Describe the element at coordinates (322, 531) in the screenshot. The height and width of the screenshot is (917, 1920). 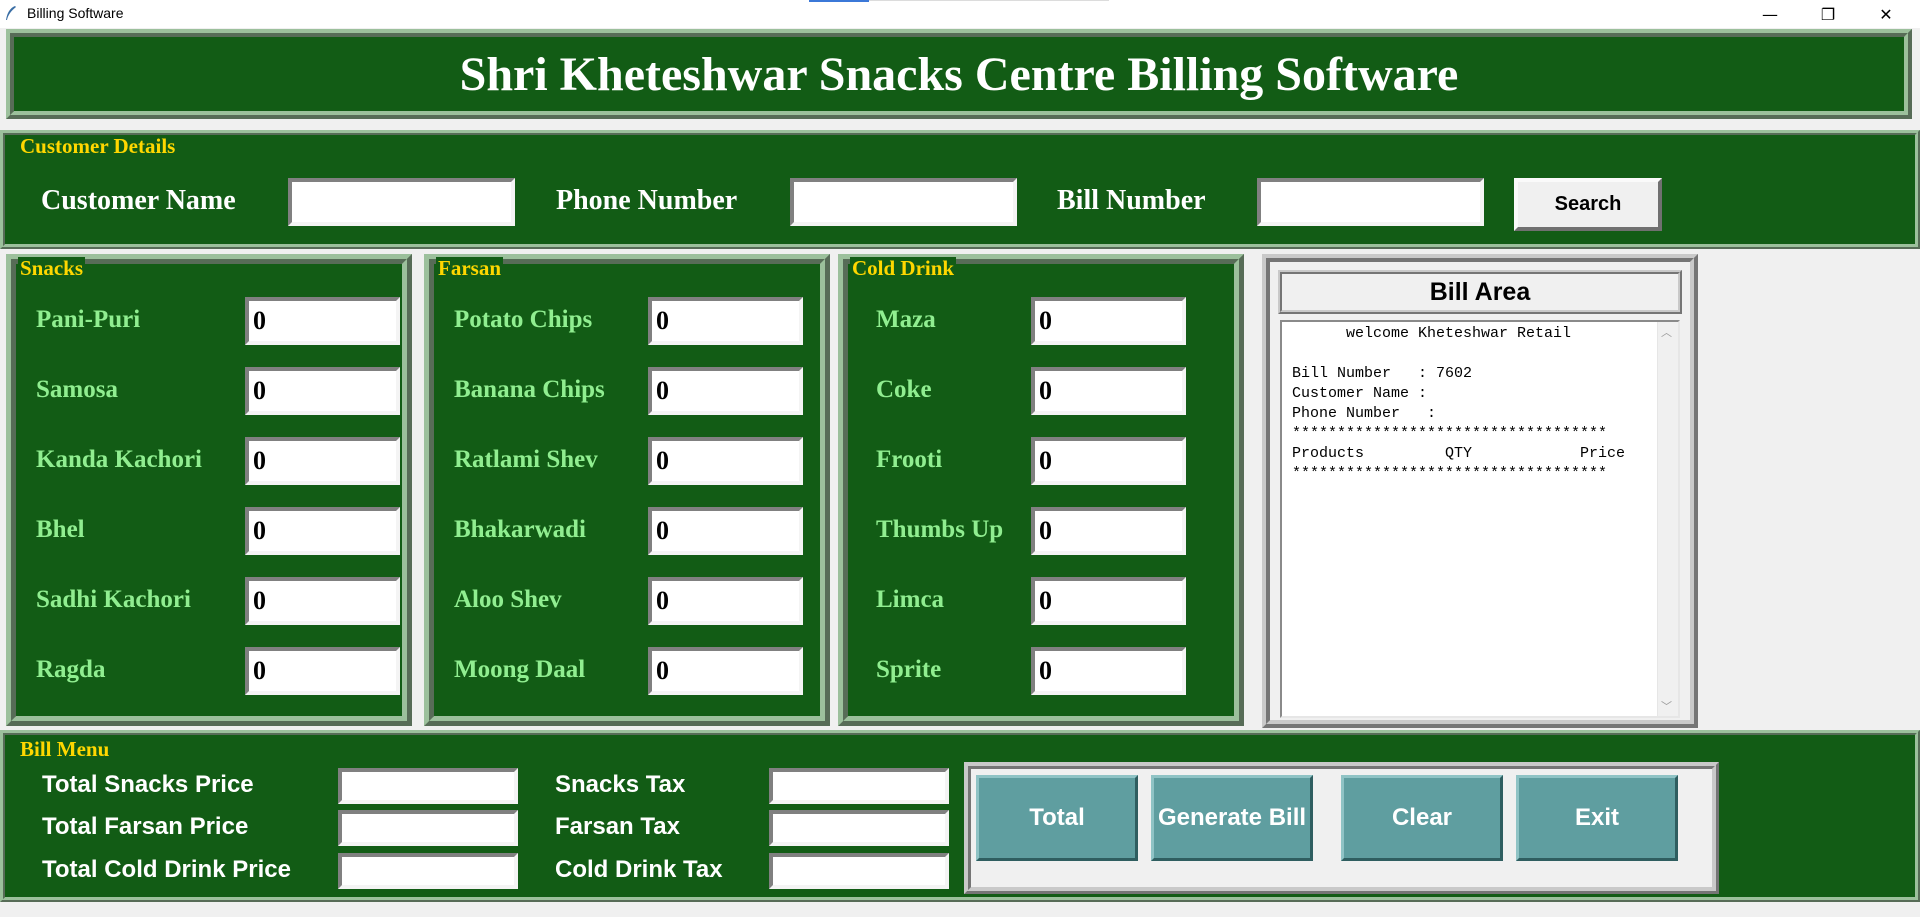
I see `qty-input-bhel` at that location.